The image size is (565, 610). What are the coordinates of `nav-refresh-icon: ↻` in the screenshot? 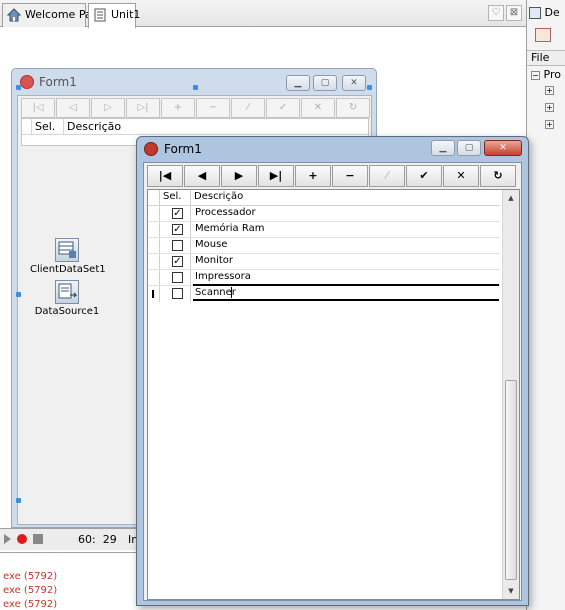 It's located at (353, 108).